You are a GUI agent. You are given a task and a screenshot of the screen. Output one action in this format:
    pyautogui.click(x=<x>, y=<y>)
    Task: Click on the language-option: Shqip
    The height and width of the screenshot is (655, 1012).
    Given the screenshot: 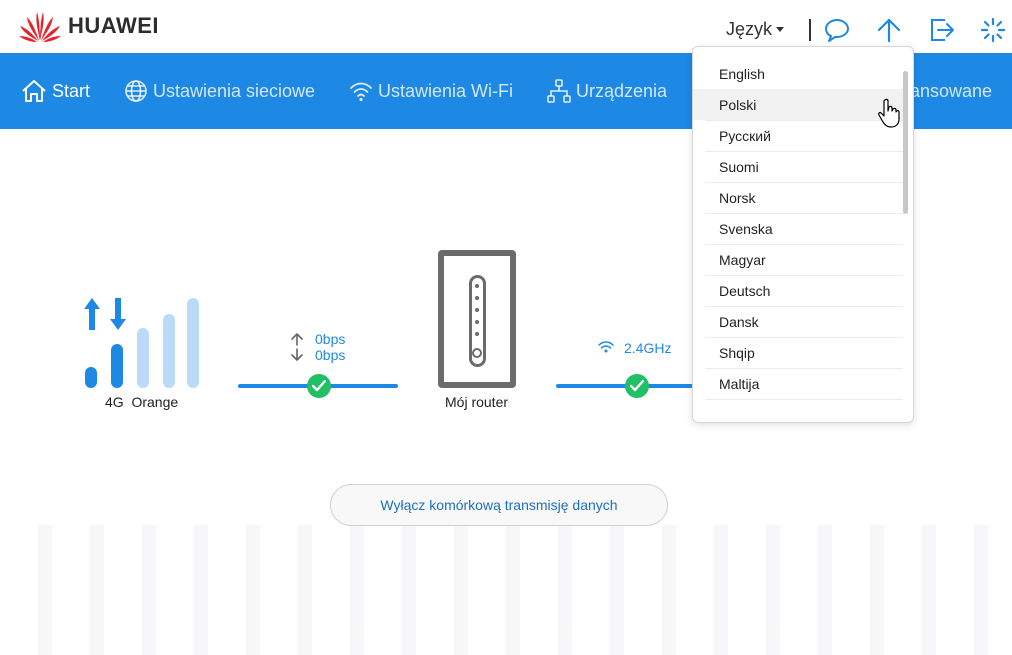 What is the action you would take?
    pyautogui.click(x=799, y=352)
    